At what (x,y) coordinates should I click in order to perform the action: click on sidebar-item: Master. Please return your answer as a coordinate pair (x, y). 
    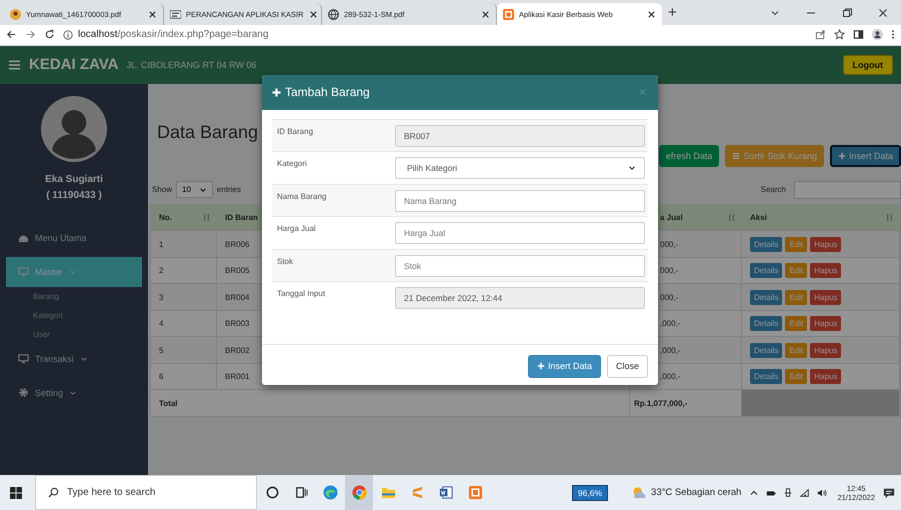
    Looking at the image, I should click on (74, 271).